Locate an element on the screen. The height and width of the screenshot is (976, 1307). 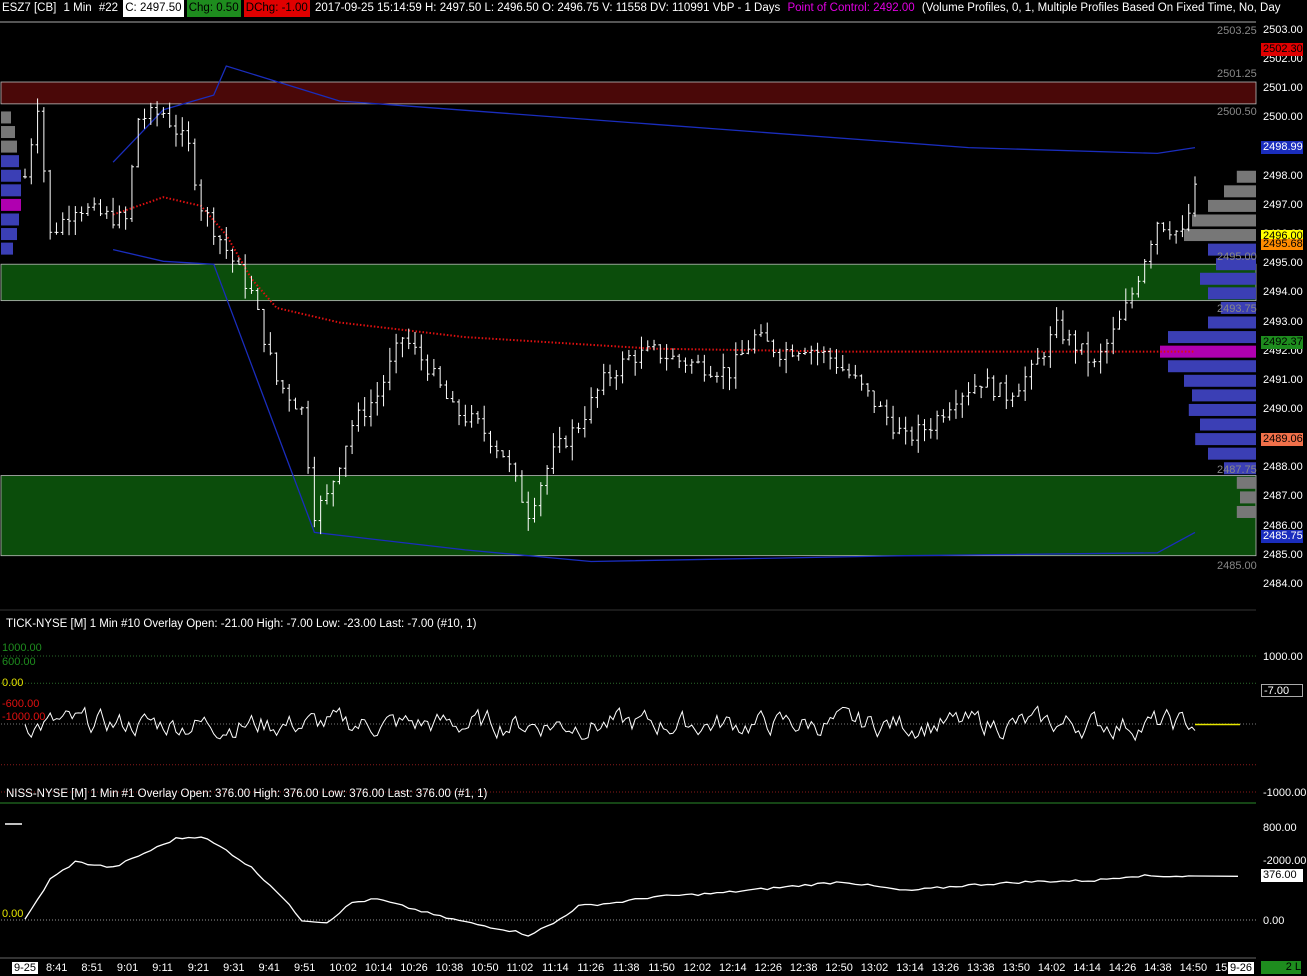
axis-tag: 2495.68 is located at coordinates (1282, 244).